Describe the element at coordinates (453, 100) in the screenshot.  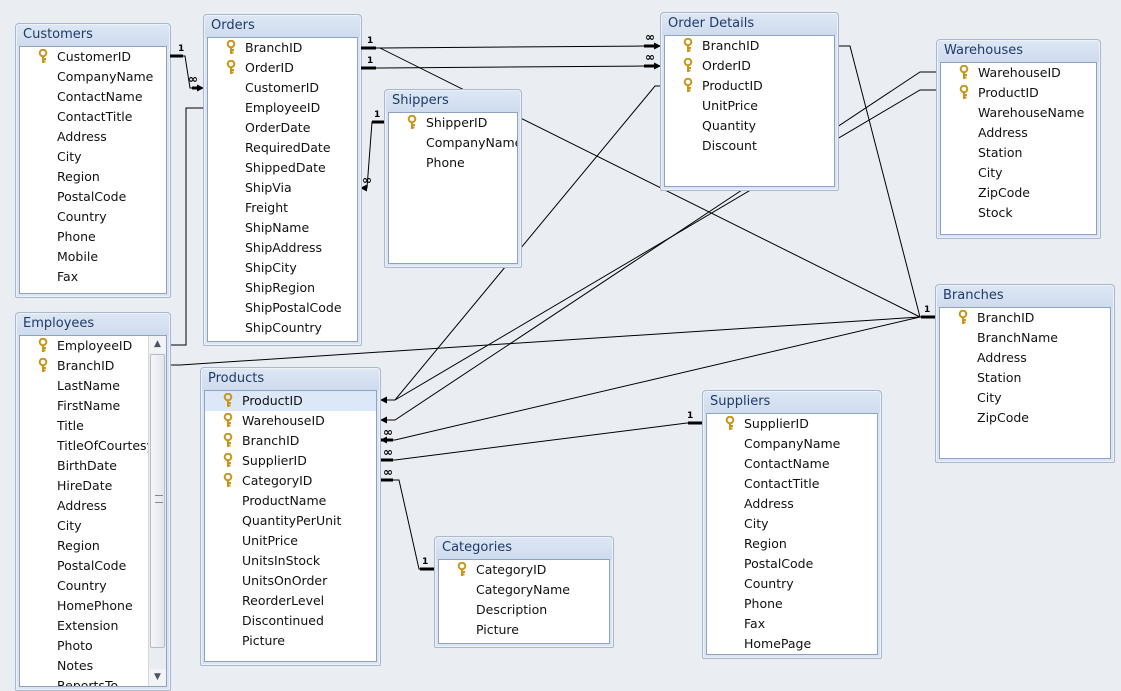
I see `table-title: Shippers` at that location.